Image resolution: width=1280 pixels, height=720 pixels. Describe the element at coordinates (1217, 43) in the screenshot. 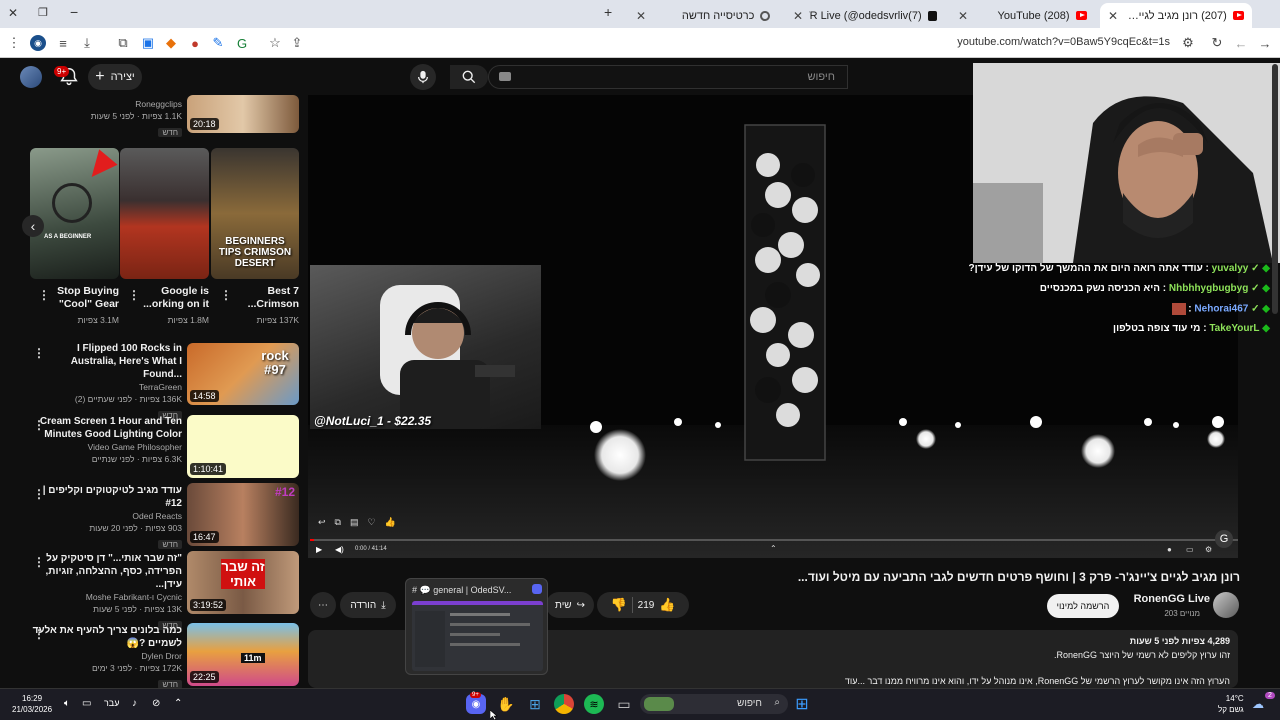

I see `reload-icon: ↻` at that location.